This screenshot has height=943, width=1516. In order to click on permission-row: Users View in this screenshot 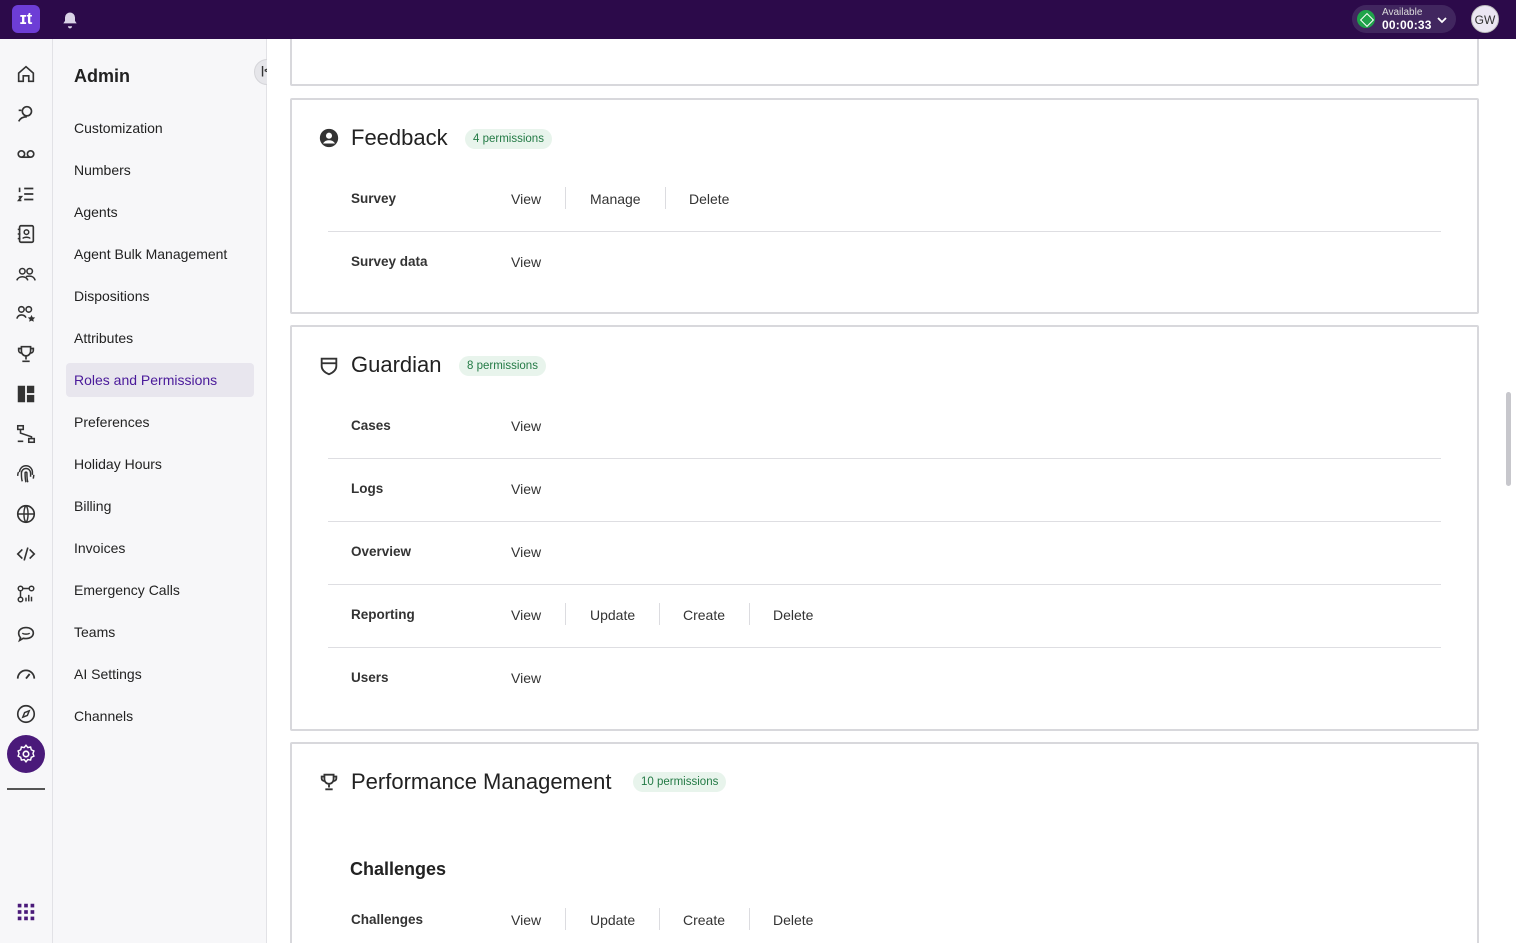, I will do `click(884, 679)`.